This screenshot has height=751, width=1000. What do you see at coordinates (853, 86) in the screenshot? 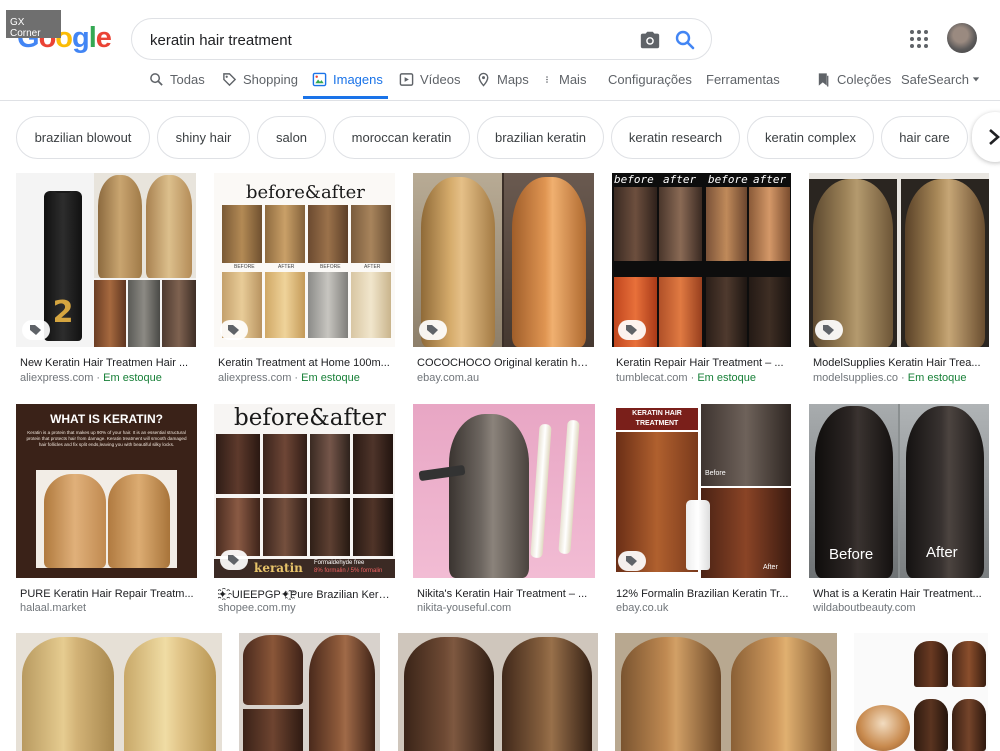
I see `collections-link: Coleções` at bounding box center [853, 86].